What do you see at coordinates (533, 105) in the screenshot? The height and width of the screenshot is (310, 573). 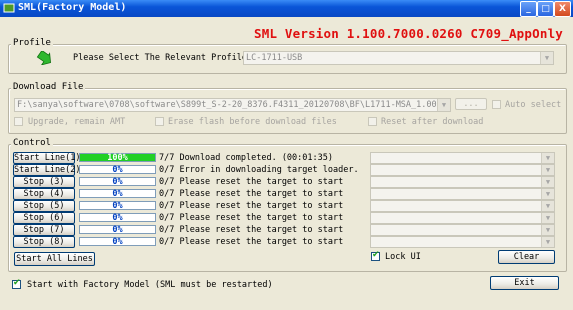 I see `auto-select-label: Auto select` at bounding box center [533, 105].